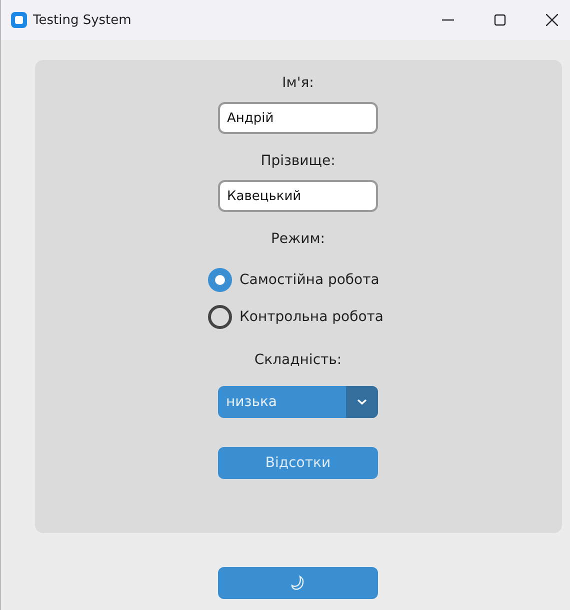 This screenshot has height=610, width=570. What do you see at coordinates (552, 20) in the screenshot?
I see `close-icon` at bounding box center [552, 20].